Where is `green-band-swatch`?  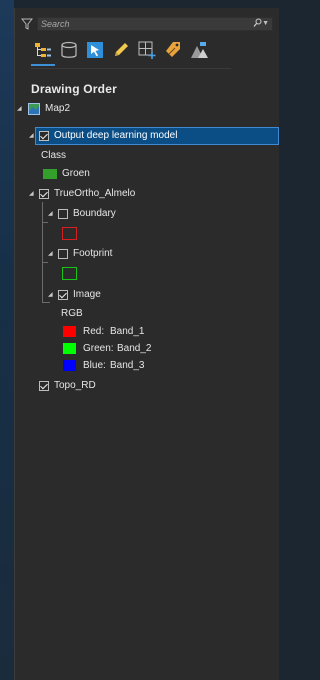 green-band-swatch is located at coordinates (69, 348).